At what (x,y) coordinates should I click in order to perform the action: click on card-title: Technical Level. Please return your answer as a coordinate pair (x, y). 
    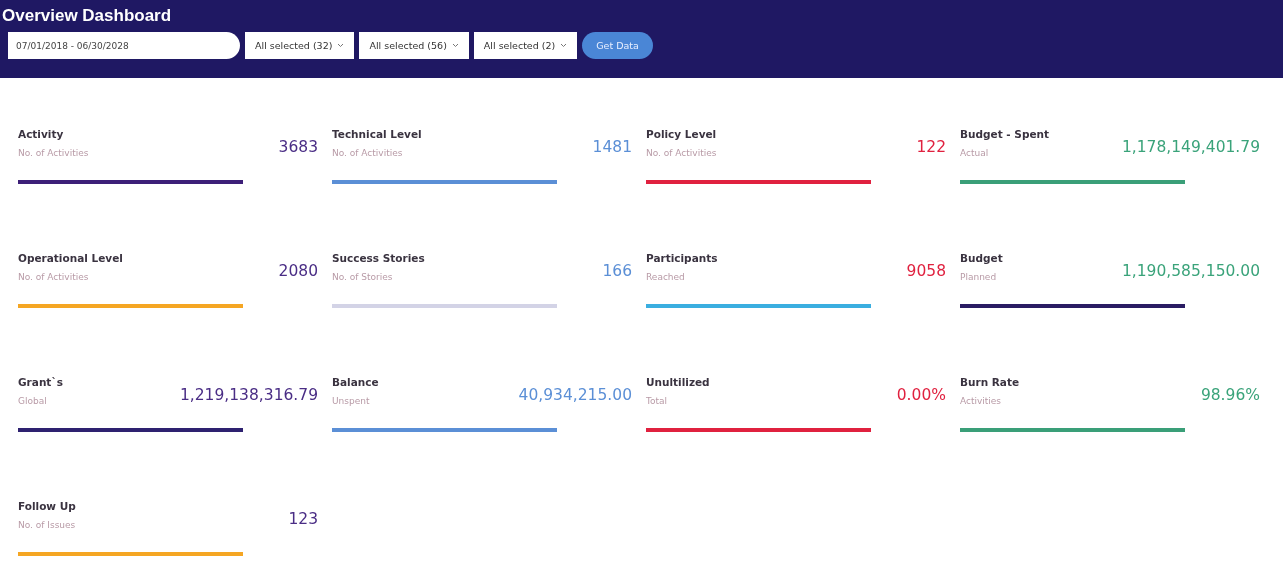
    Looking at the image, I should click on (377, 134).